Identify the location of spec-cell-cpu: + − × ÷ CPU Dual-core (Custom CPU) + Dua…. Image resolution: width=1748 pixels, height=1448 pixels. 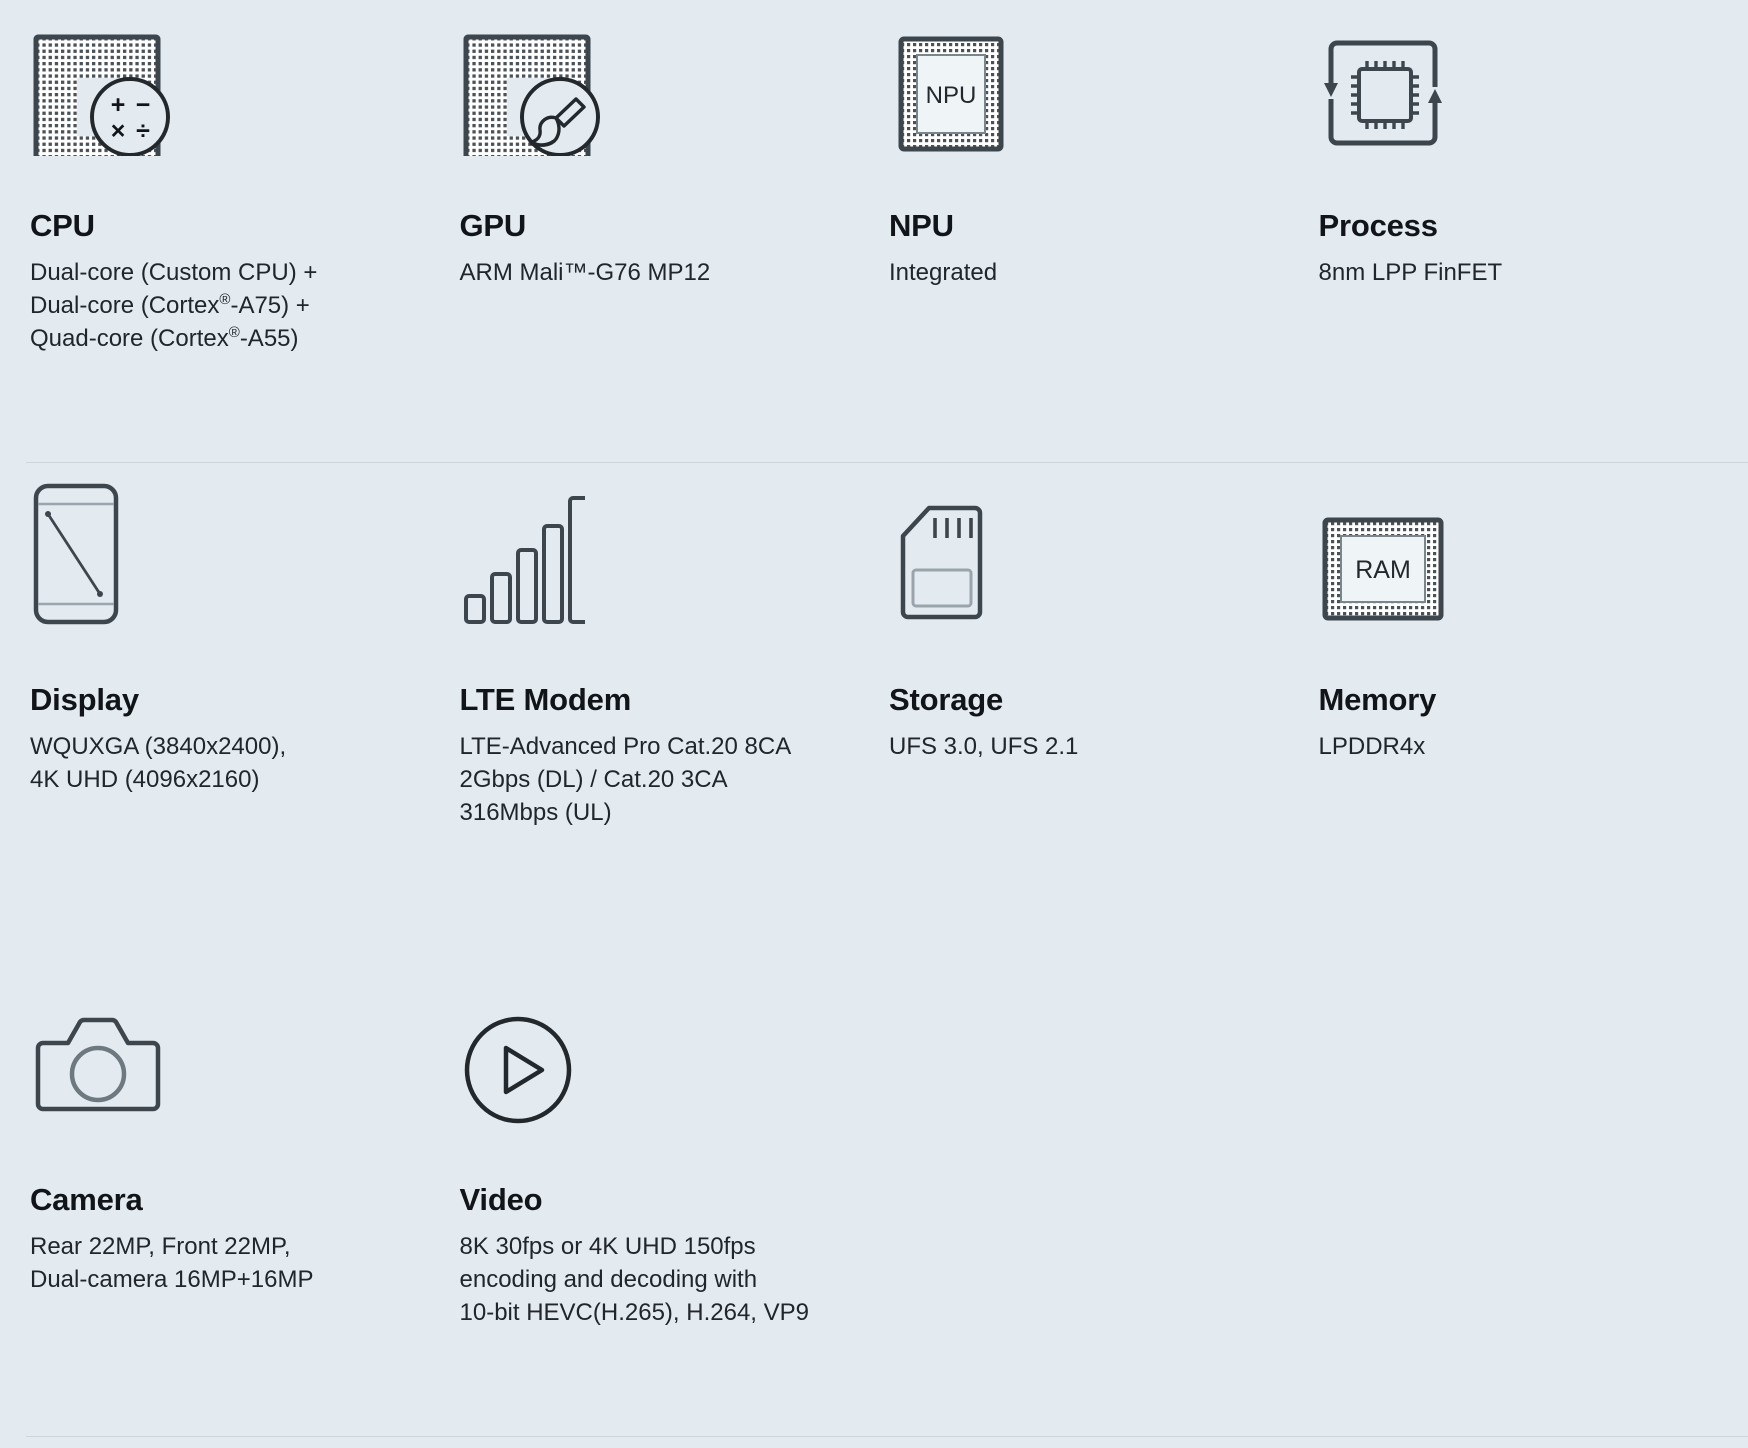
(245, 190).